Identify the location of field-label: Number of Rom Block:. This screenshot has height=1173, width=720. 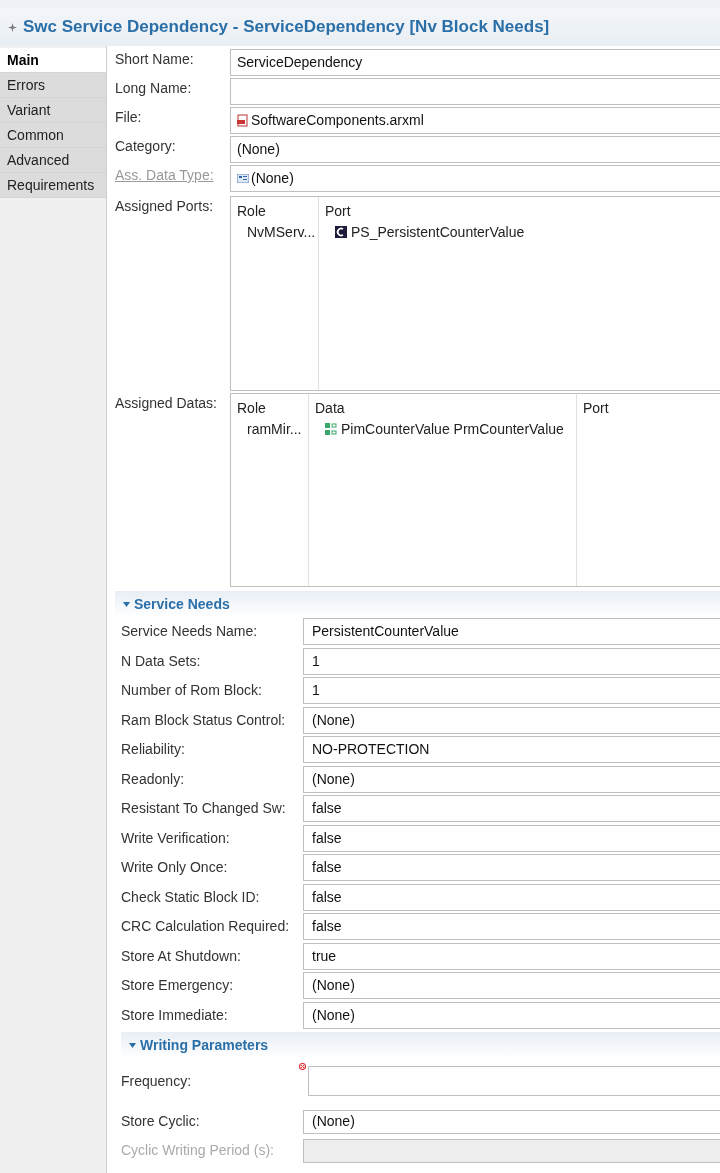
(192, 691).